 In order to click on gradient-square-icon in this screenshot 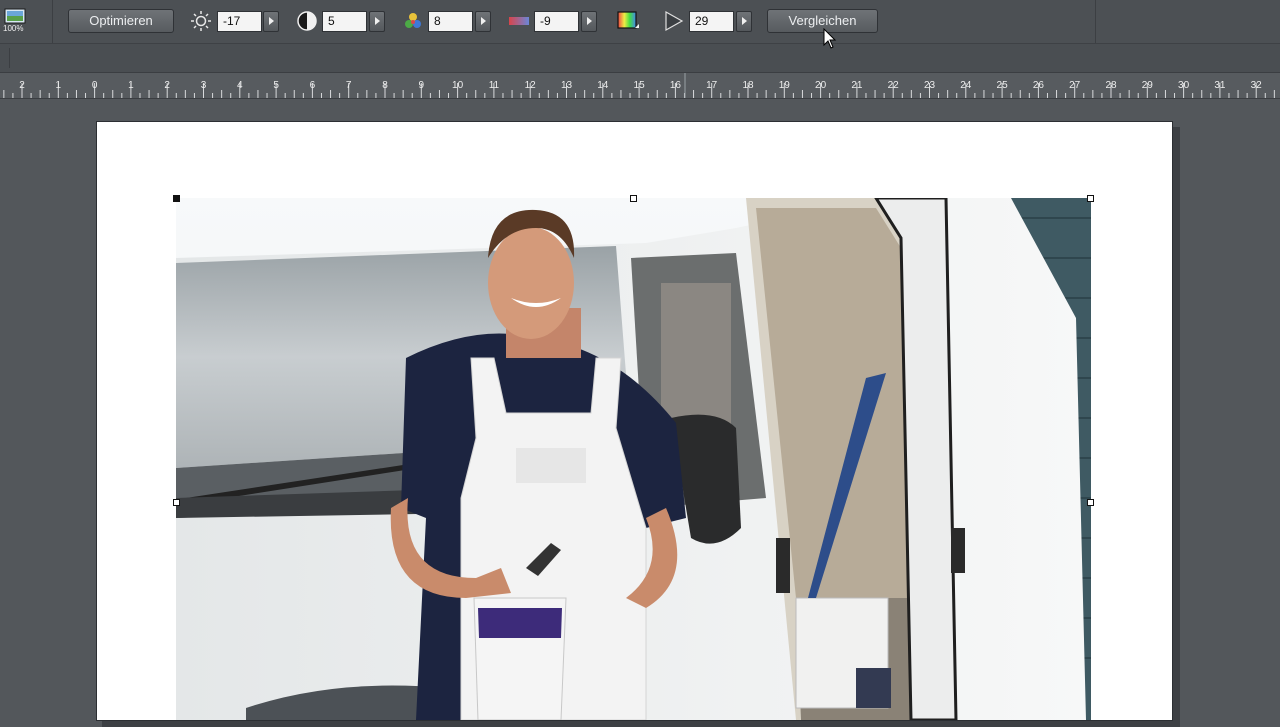, I will do `click(628, 21)`.